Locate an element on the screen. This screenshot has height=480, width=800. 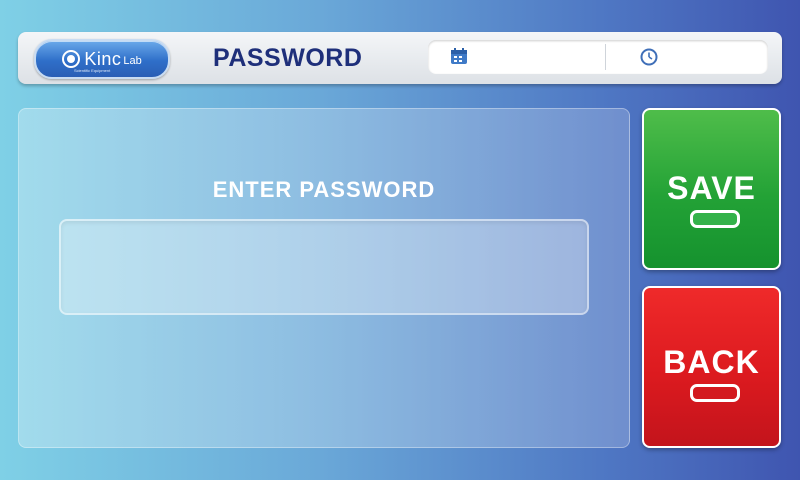
datetime-display is located at coordinates (598, 57).